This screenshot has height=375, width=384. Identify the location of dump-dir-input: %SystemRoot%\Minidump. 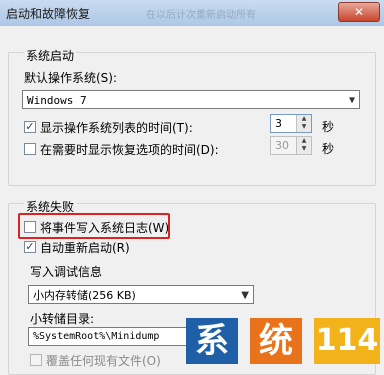
(111, 336).